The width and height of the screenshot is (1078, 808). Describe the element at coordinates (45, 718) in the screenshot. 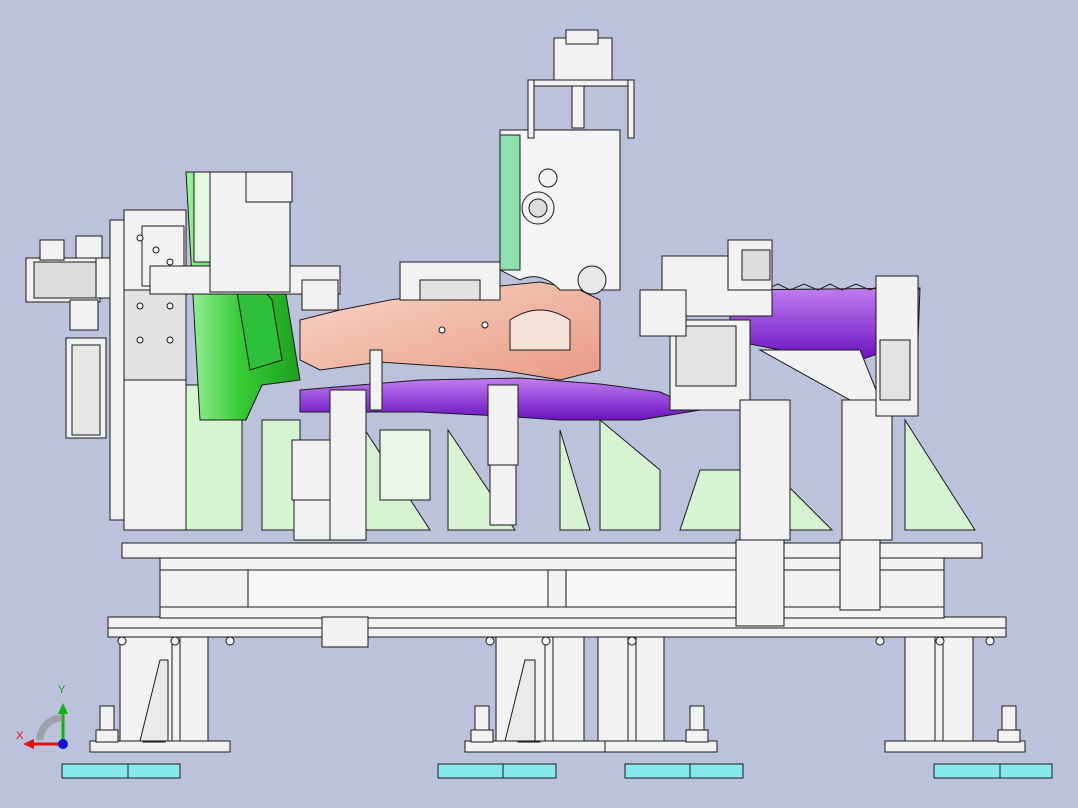

I see `triad-labels: X Y` at that location.